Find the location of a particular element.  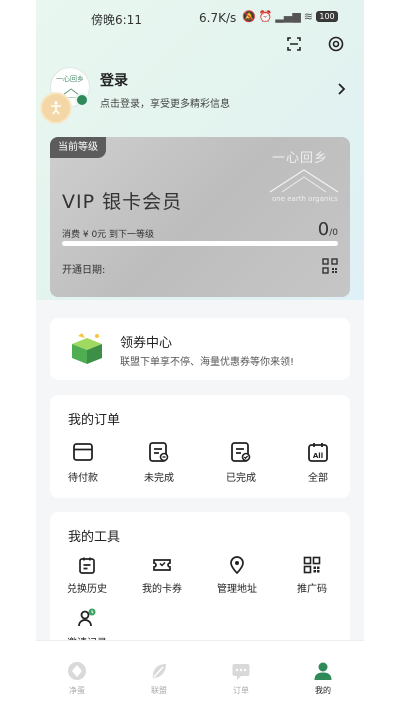

bottom-navigation: 净蛋 联盟 订单 我的 is located at coordinates (200, 675).